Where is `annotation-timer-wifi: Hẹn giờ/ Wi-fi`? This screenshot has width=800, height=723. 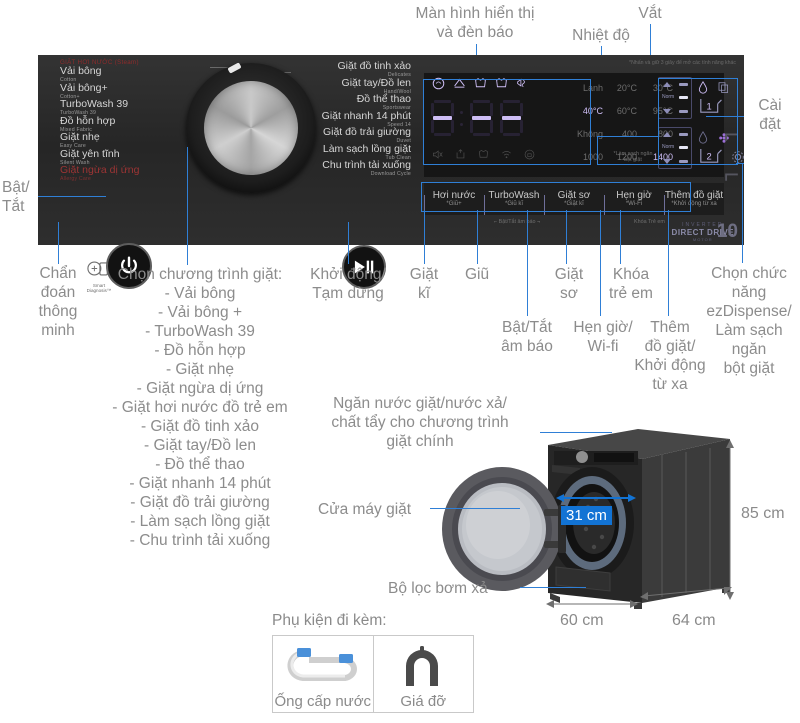
annotation-timer-wifi: Hẹn giờ/ Wi-fi is located at coordinates (603, 337).